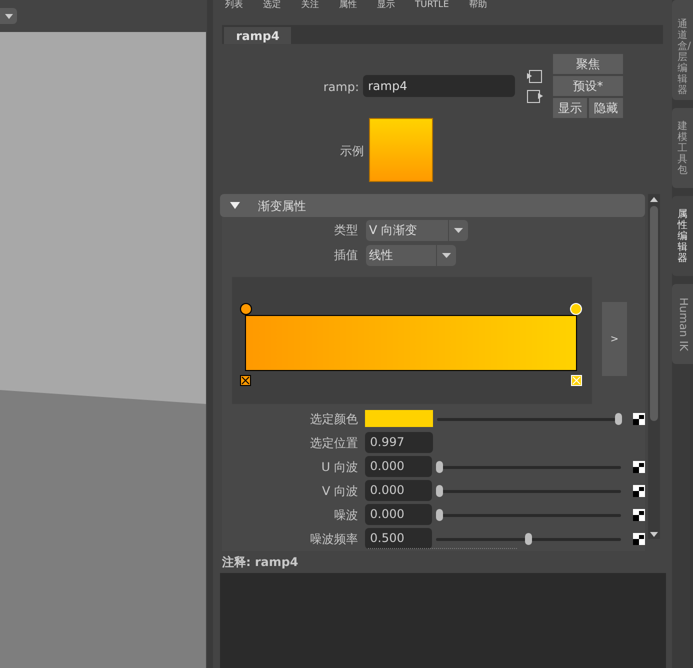  Describe the element at coordinates (258, 35) in the screenshot. I see `node-tab: ramp4` at that location.